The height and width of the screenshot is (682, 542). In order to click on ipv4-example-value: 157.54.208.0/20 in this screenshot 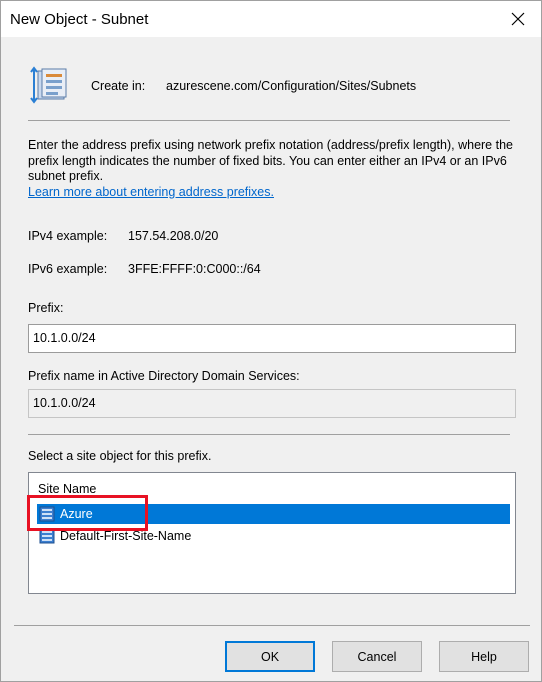, I will do `click(173, 236)`.